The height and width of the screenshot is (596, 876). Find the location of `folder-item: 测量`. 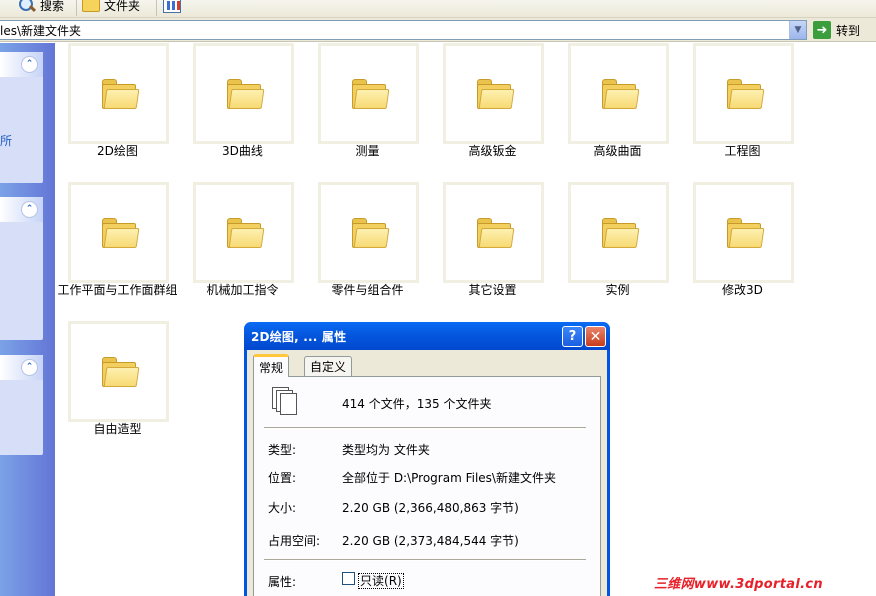

folder-item: 测量 is located at coordinates (367, 106).